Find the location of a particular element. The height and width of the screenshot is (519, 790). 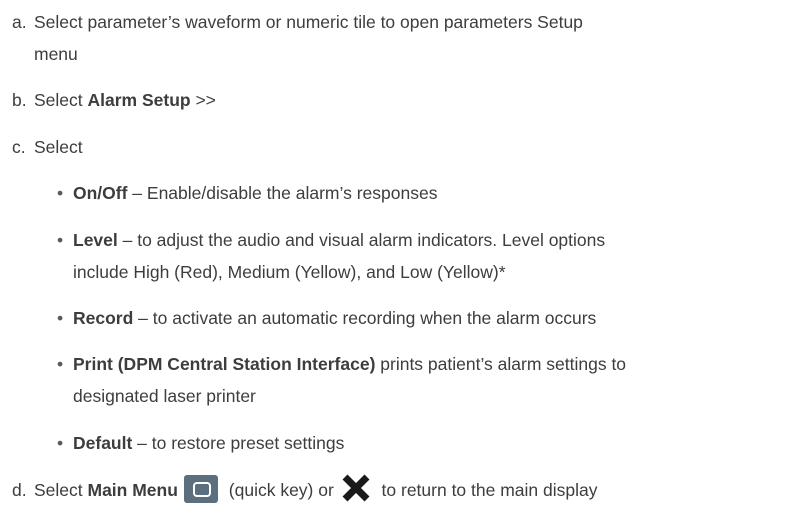

bullet-default-label: Default is located at coordinates (103, 443).